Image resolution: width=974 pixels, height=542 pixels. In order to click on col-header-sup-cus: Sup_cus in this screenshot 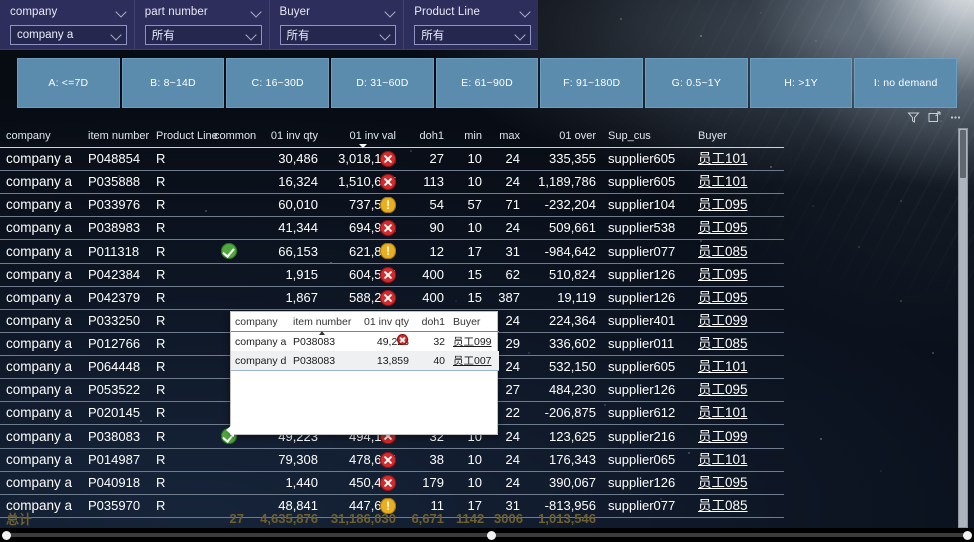, I will do `click(647, 138)`.